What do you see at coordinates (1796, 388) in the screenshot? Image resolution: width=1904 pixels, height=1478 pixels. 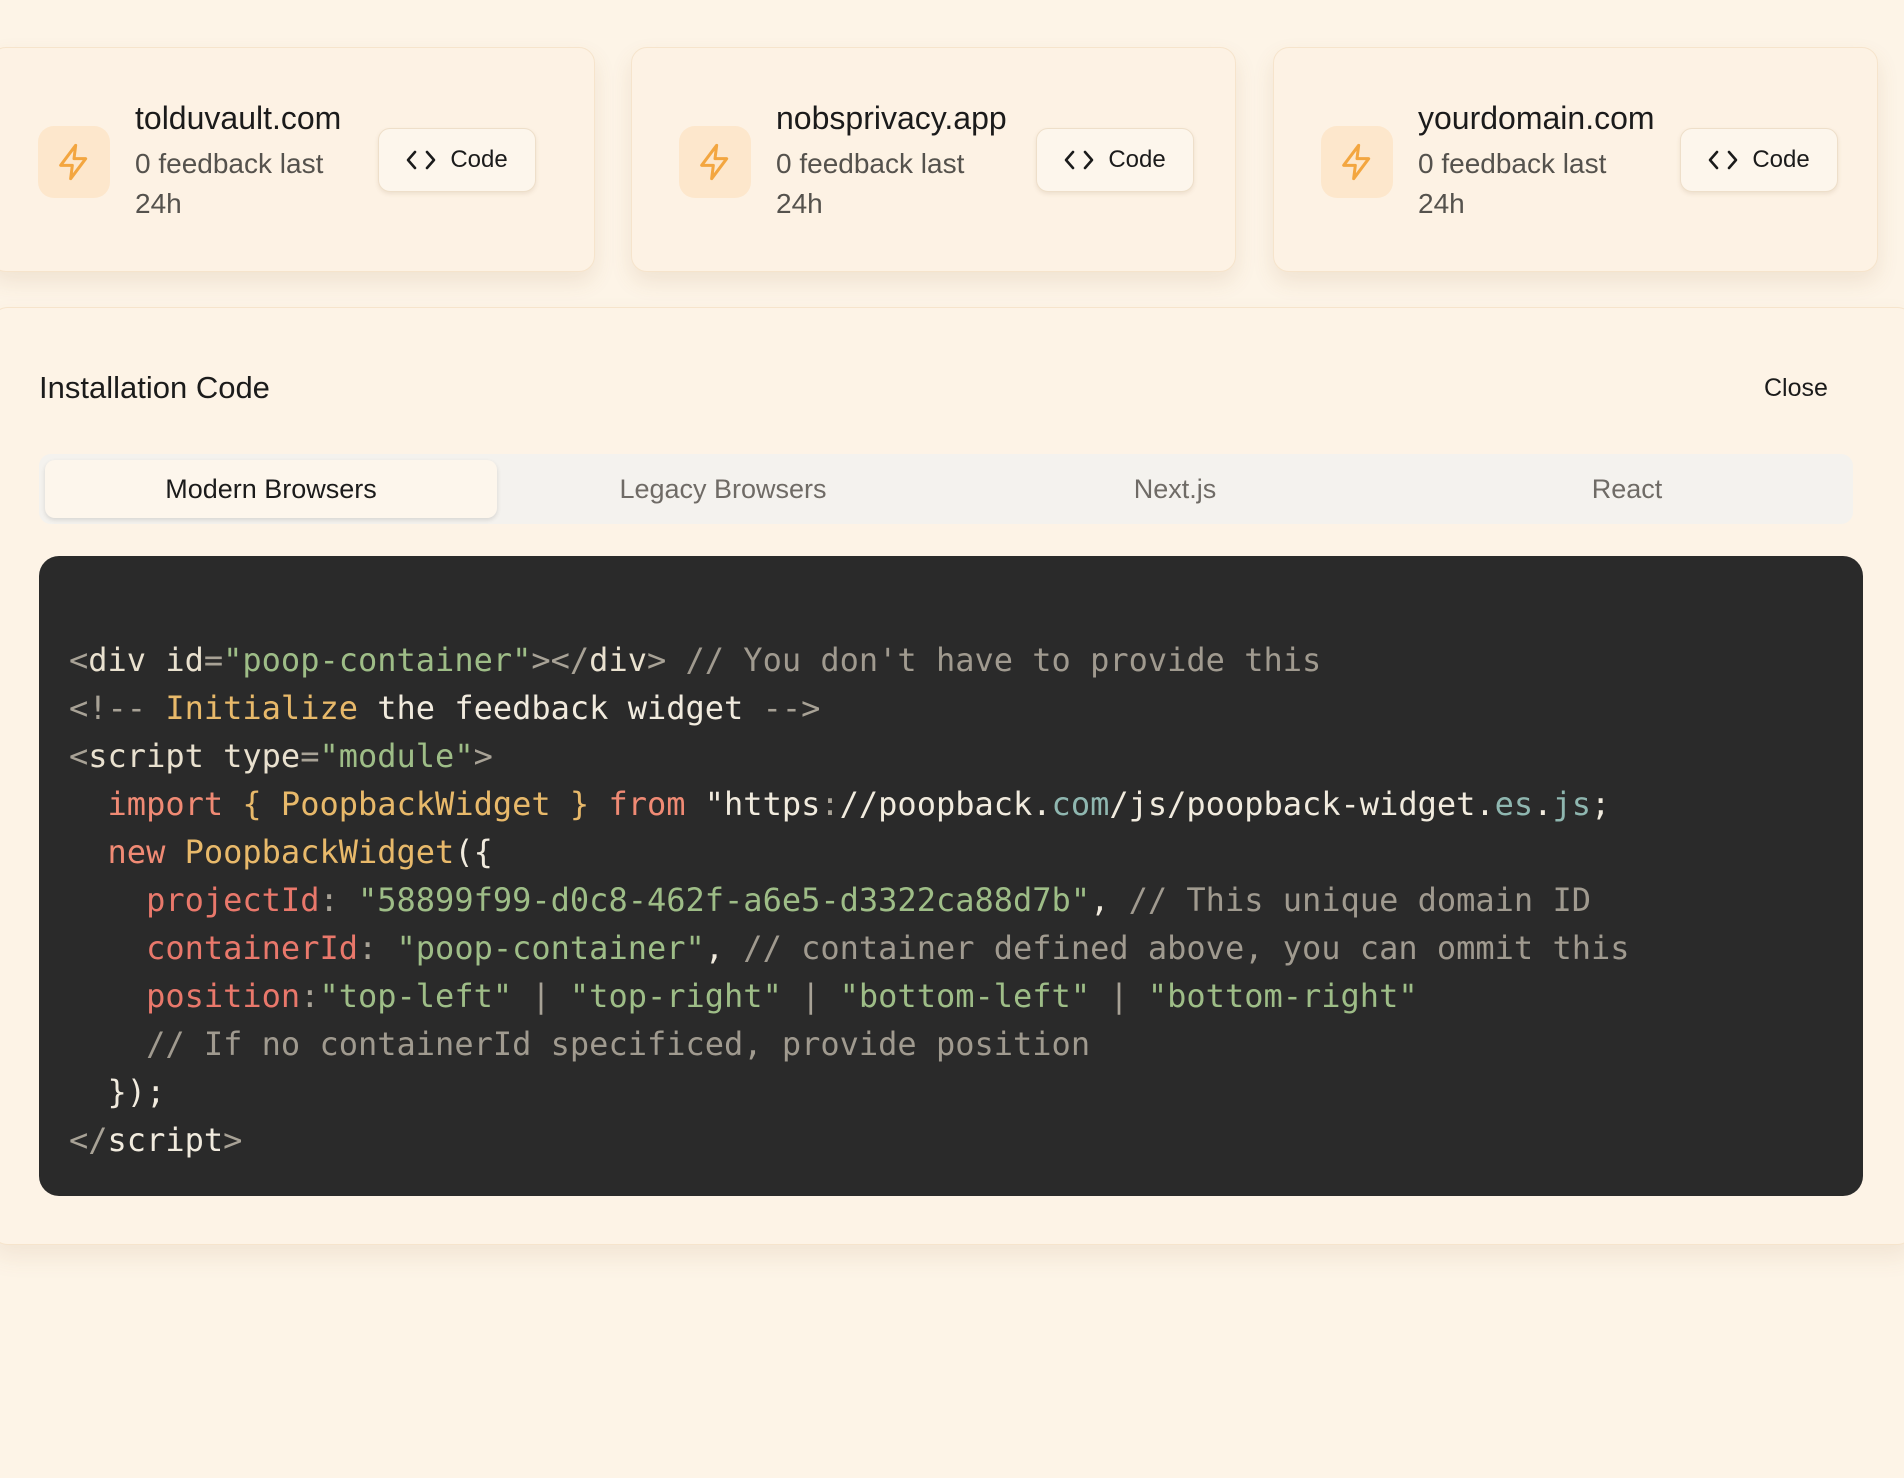 I see `close-button: Close` at bounding box center [1796, 388].